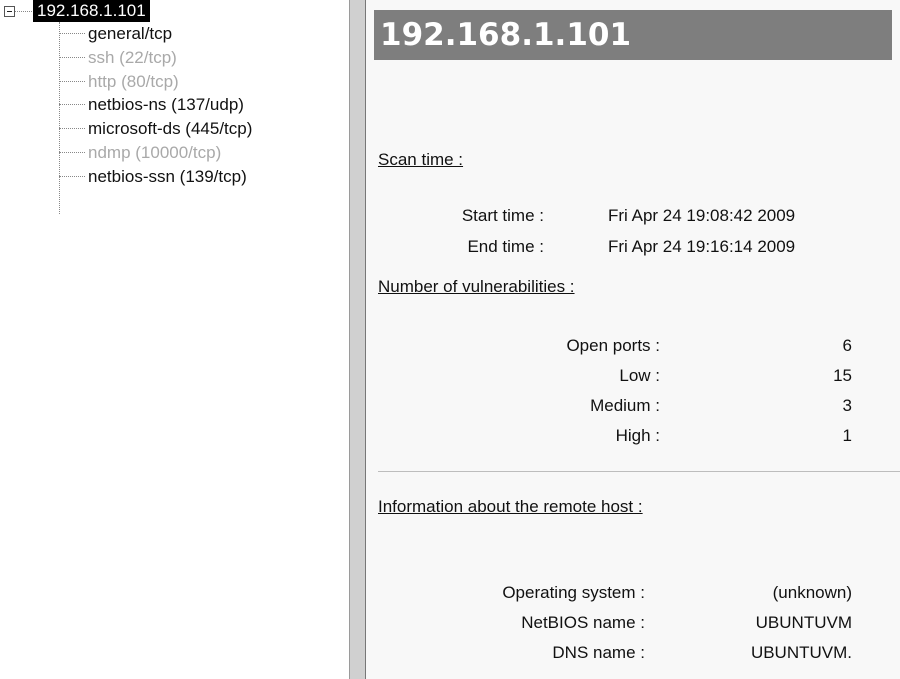  I want to click on netbios-name-value: UBUNTUVM, so click(803, 622).